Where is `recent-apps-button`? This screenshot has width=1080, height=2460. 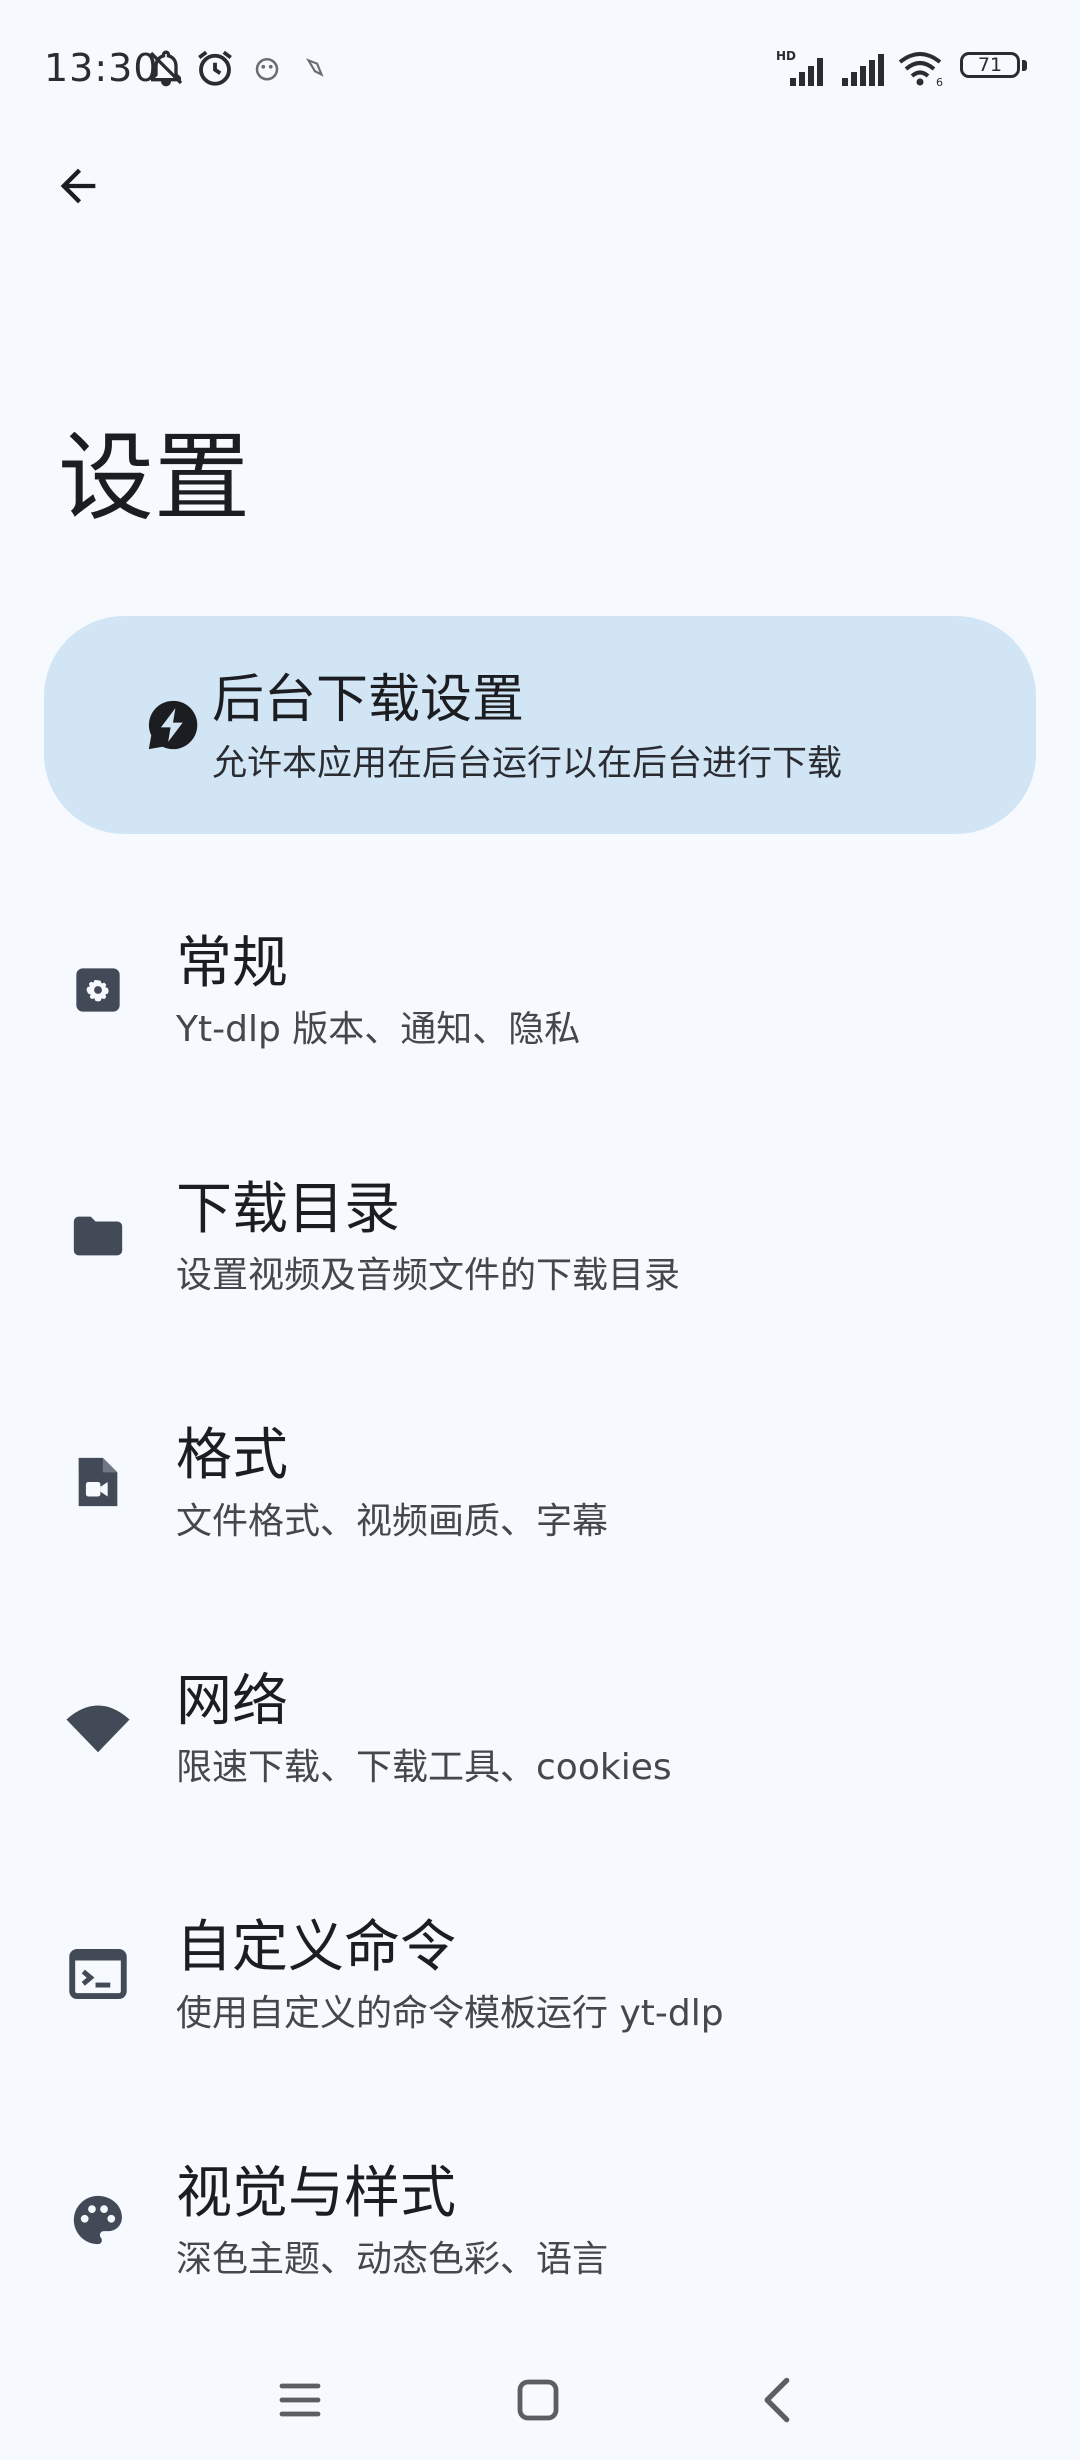
recent-apps-button is located at coordinates (300, 2400).